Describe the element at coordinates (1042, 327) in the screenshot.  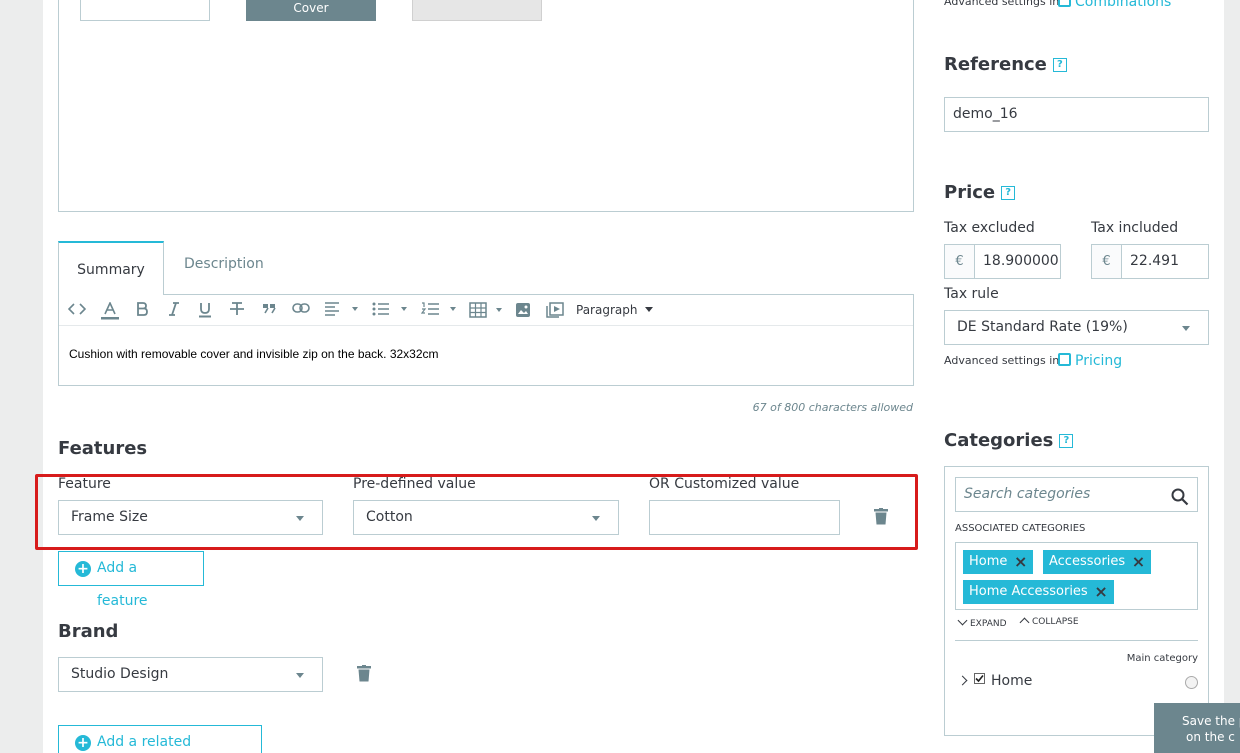
I see `tax-rule-value: DE Standard Rate (19%)` at that location.